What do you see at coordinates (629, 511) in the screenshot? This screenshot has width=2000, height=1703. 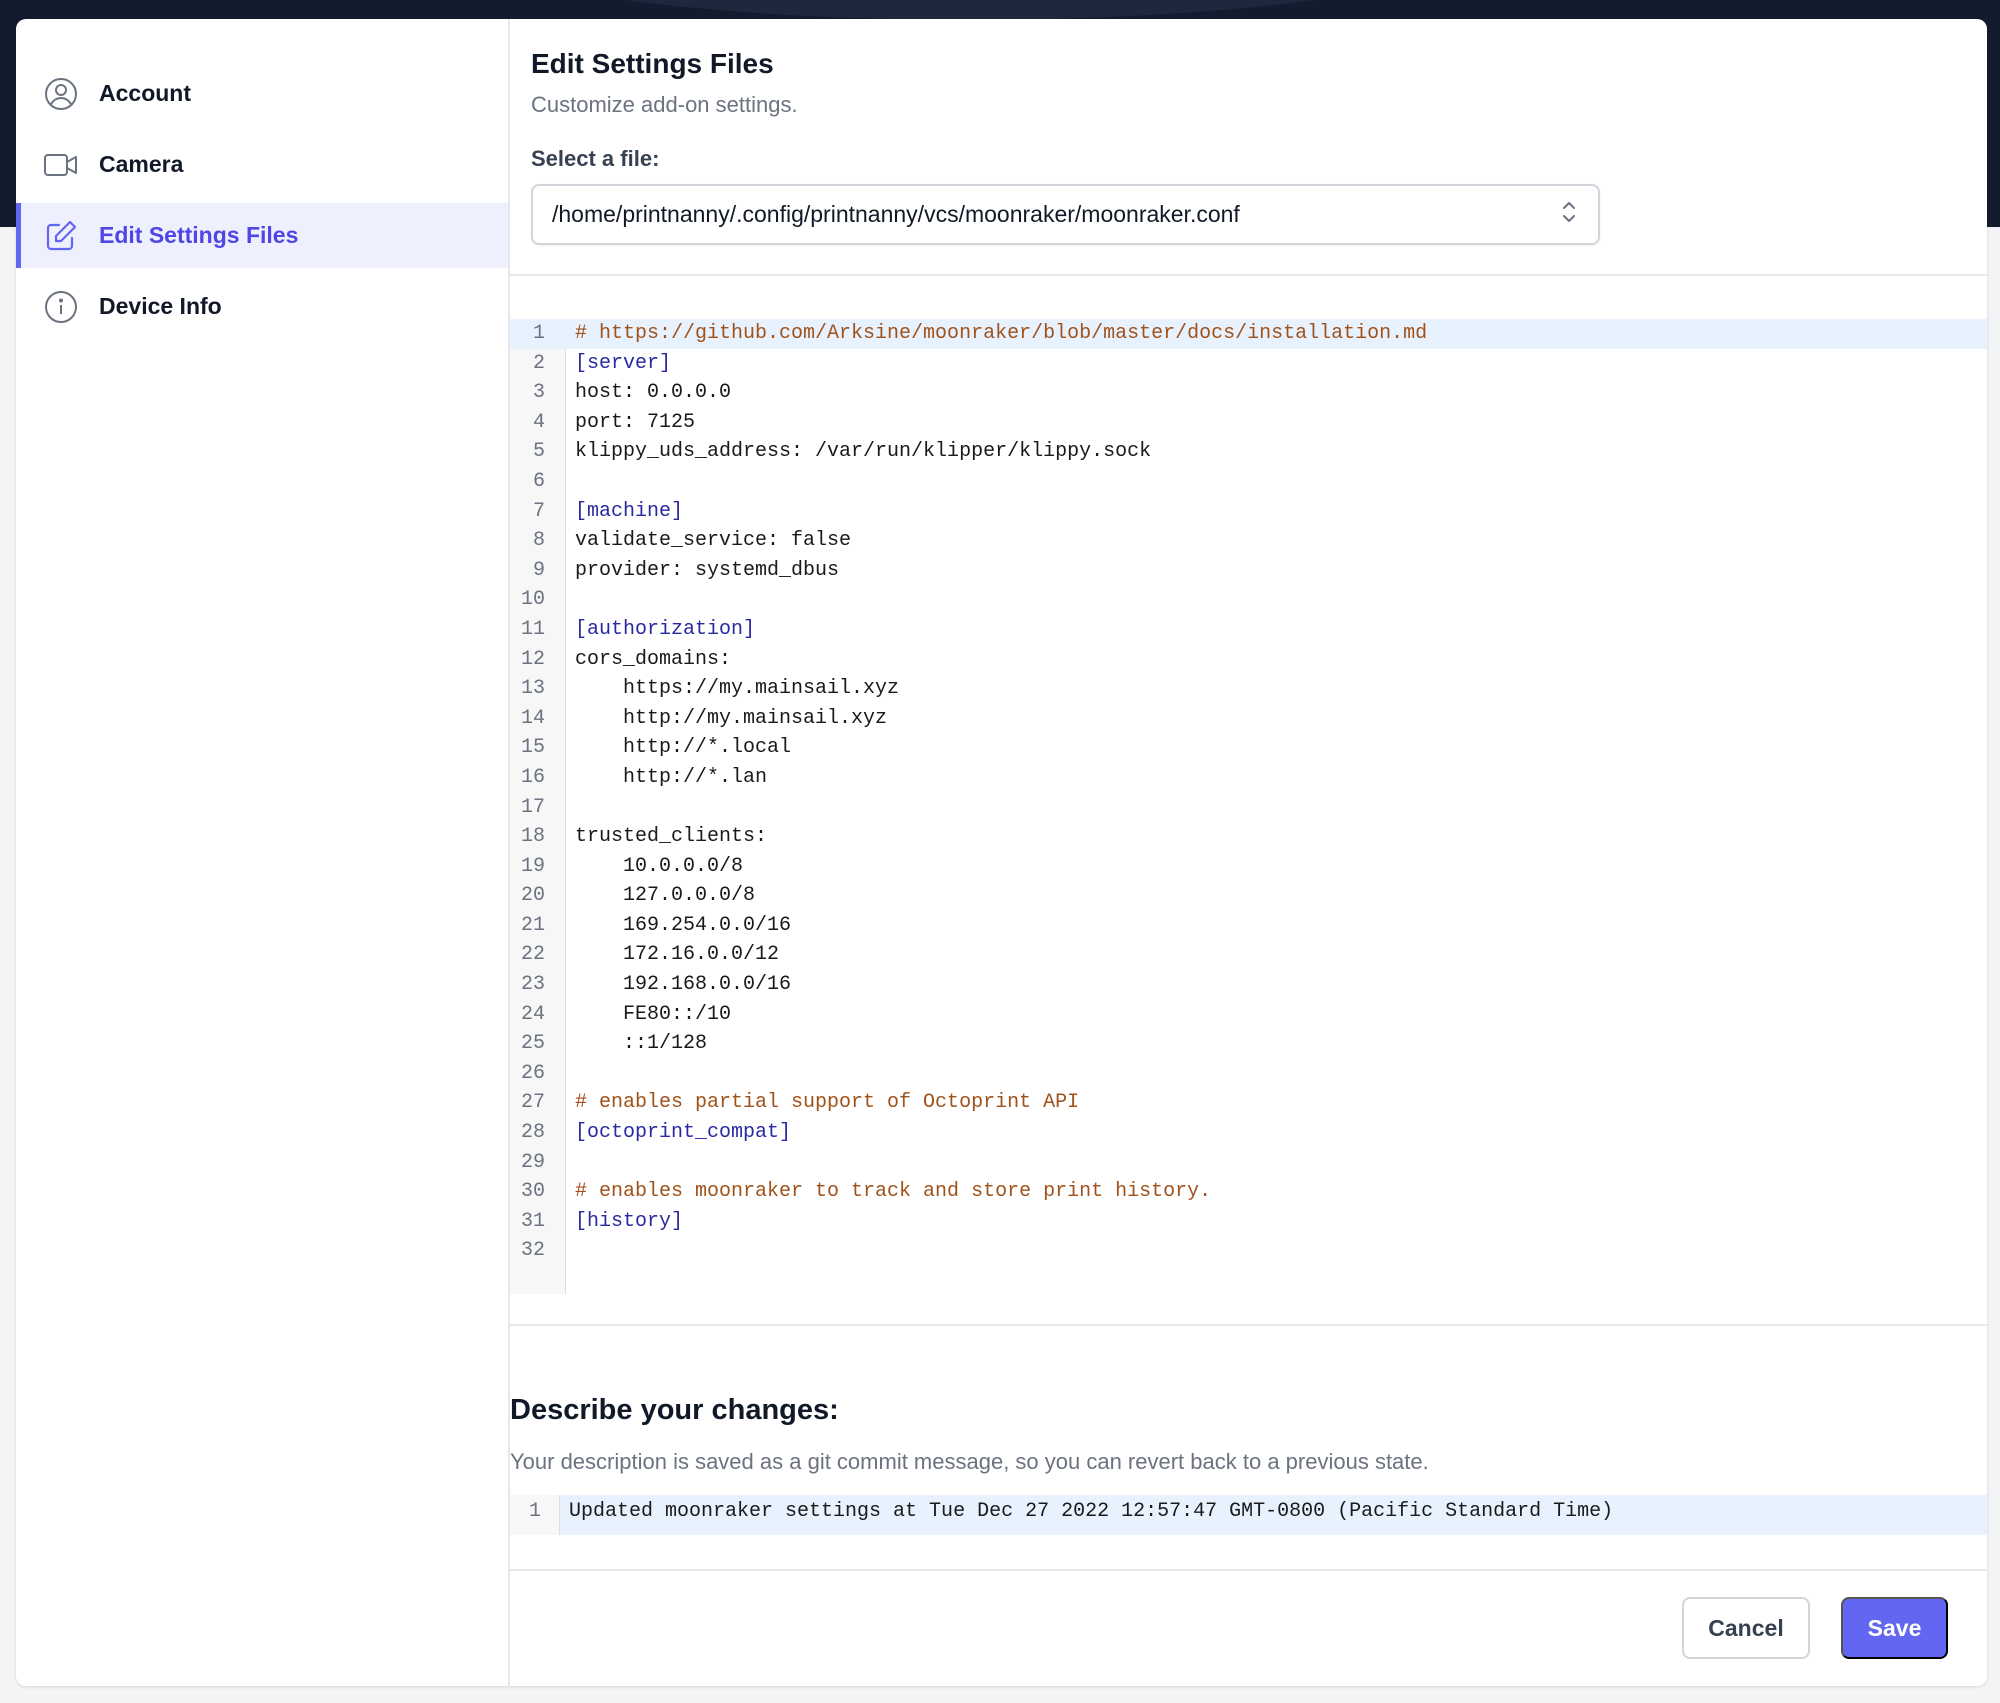 I see `code-line-text: [machine]` at bounding box center [629, 511].